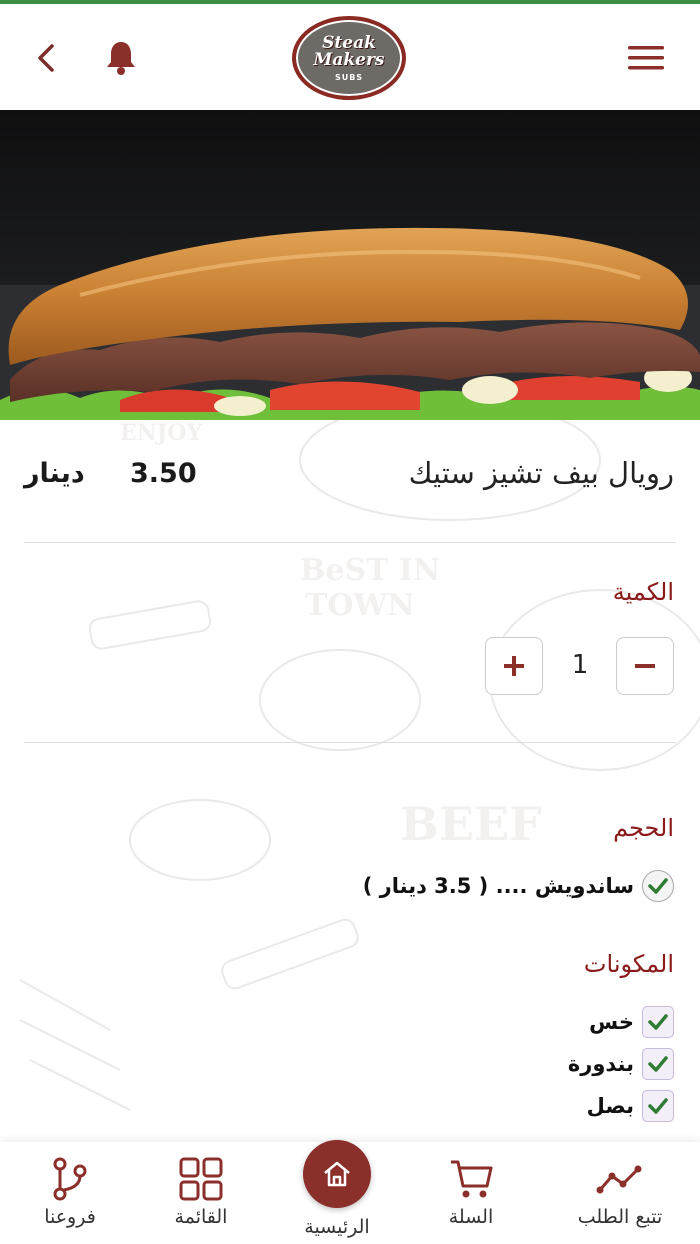 This screenshot has height=1244, width=700. Describe the element at coordinates (337, 1227) in the screenshot. I see `nav-label: الرئيسية` at that location.